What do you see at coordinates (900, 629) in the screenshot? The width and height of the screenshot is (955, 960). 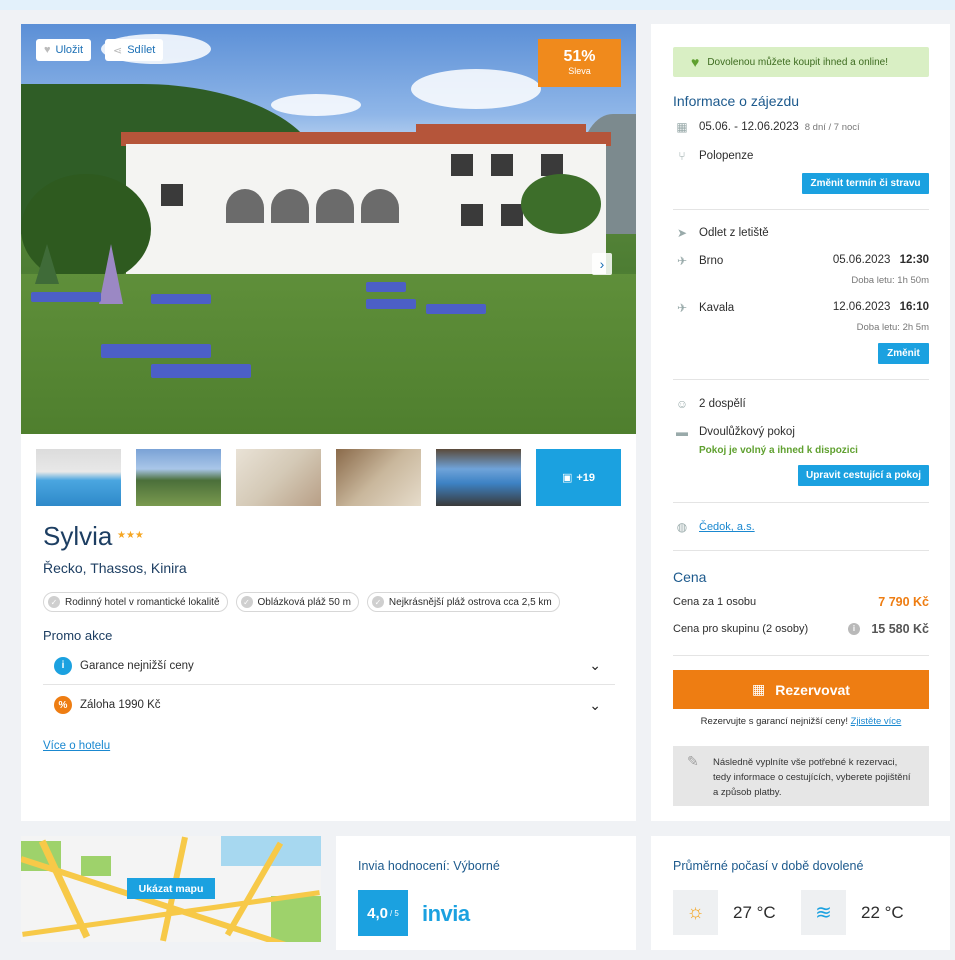 I see `price-group: 15 580 Kč` at bounding box center [900, 629].